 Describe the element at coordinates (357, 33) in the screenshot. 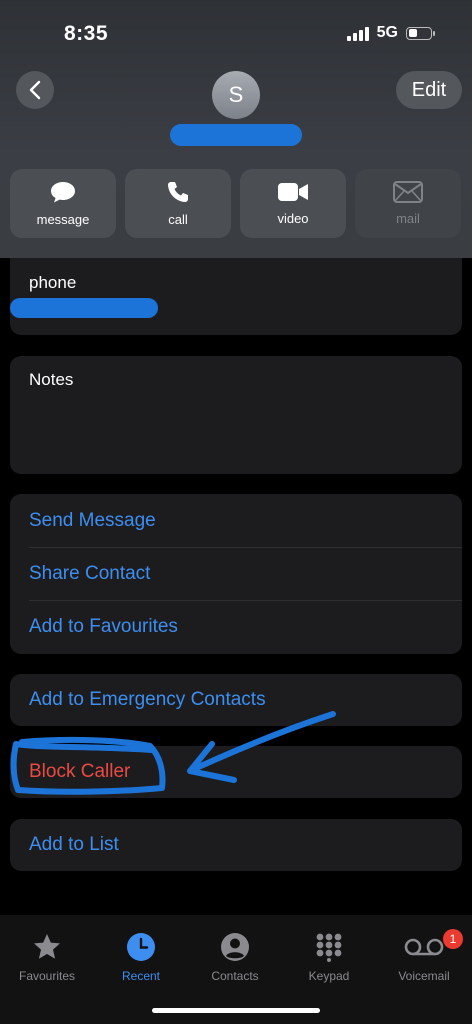

I see `signal-icon` at that location.